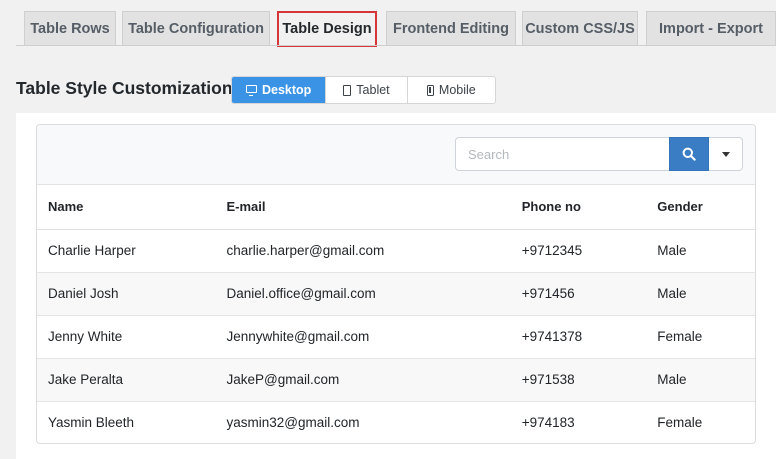  Describe the element at coordinates (363, 294) in the screenshot. I see `cell-email: Daniel.office@gmail.com` at that location.